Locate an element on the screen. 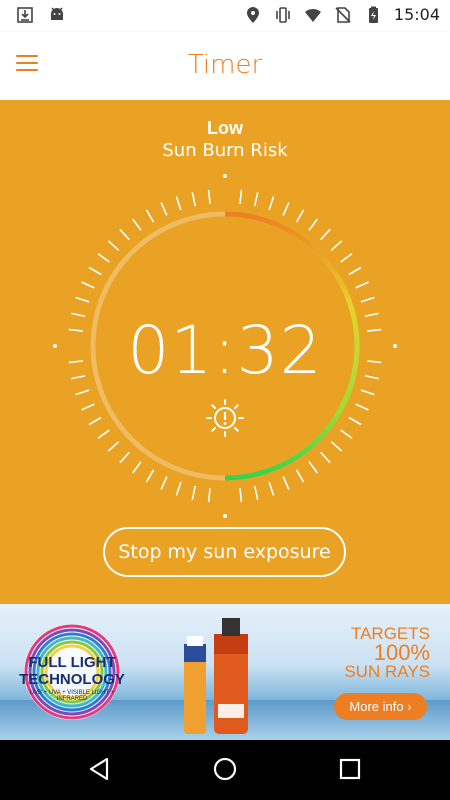  stop-sun-exposure-button: Stop my sun exposure is located at coordinates (224, 552).